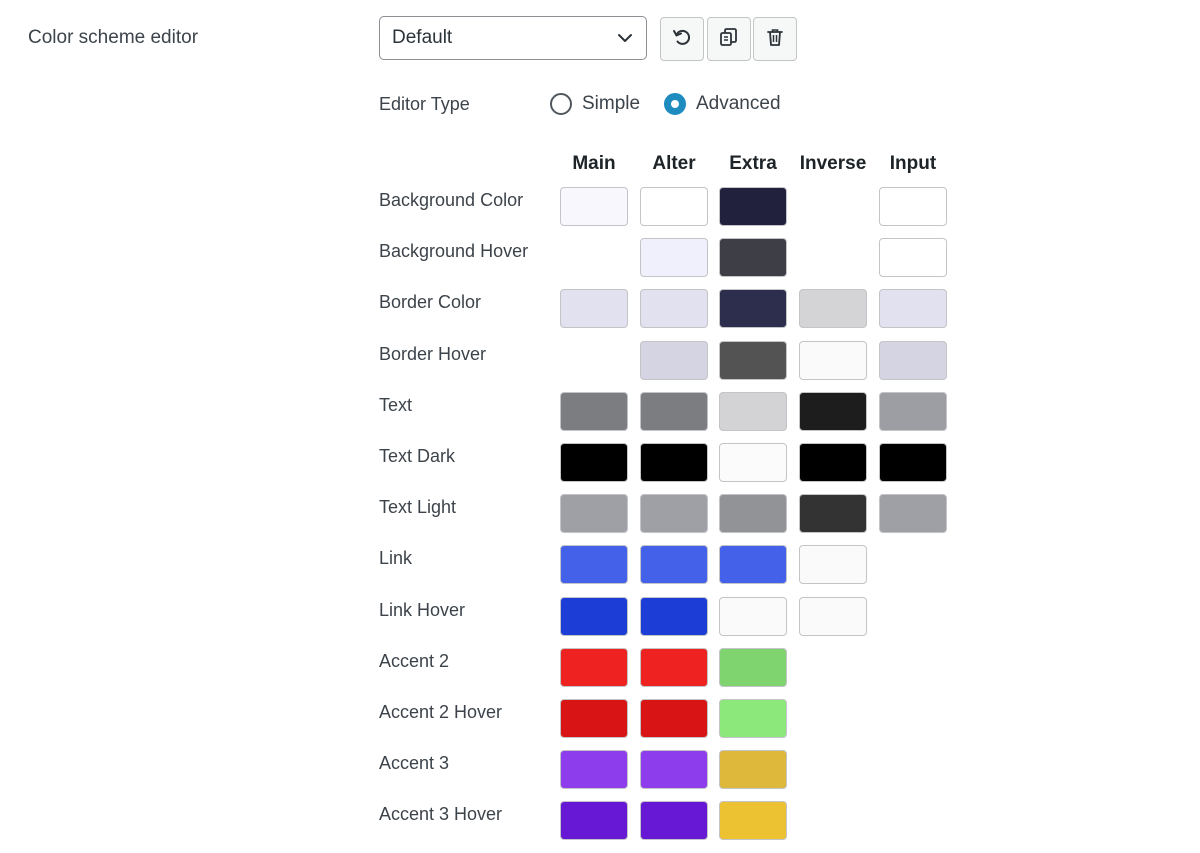  I want to click on radio-simple-label: Simple, so click(611, 103).